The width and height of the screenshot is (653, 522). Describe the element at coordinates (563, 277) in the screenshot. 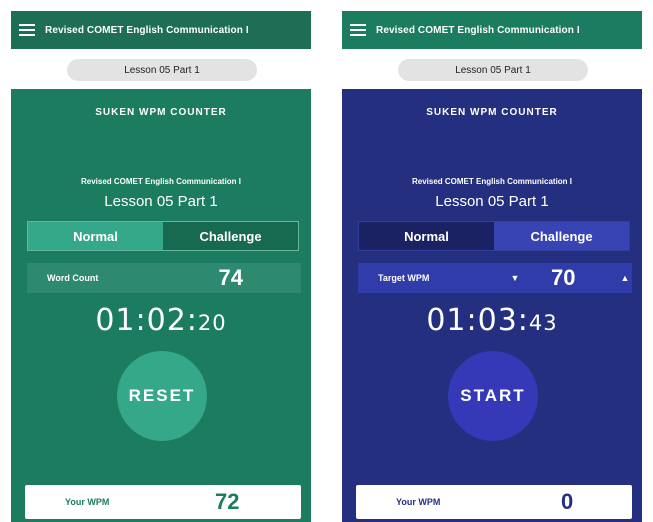

I see `target-wpm-value: 70` at that location.